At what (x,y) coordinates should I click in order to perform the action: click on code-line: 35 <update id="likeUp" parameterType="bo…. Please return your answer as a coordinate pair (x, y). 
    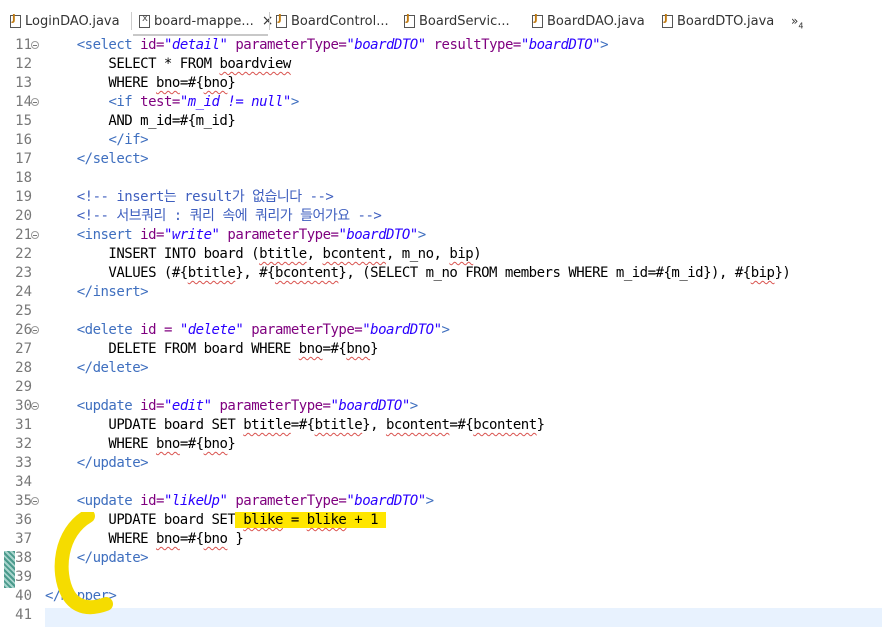
    Looking at the image, I should click on (441, 501).